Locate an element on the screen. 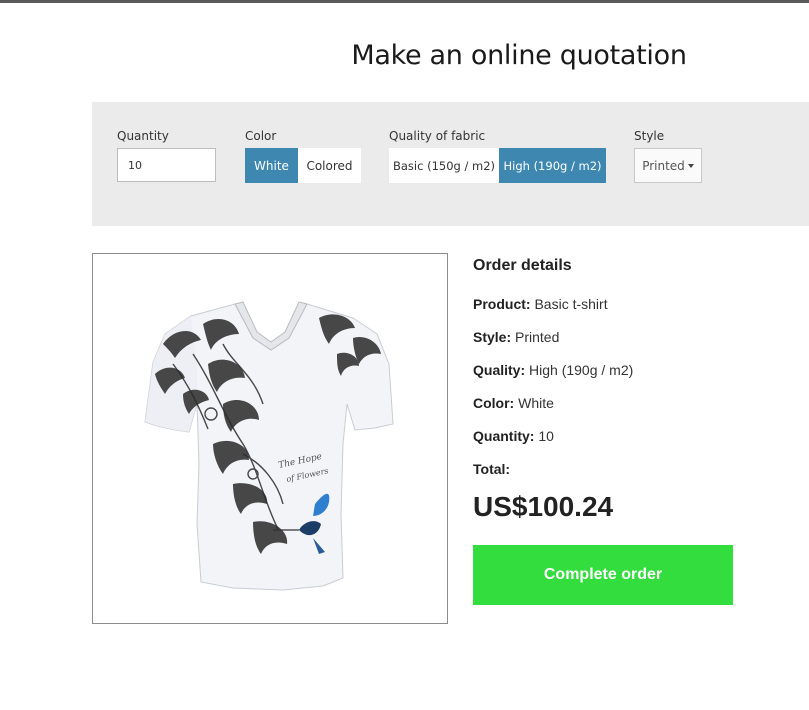  order-style-line: Style: Printed is located at coordinates (516, 337).